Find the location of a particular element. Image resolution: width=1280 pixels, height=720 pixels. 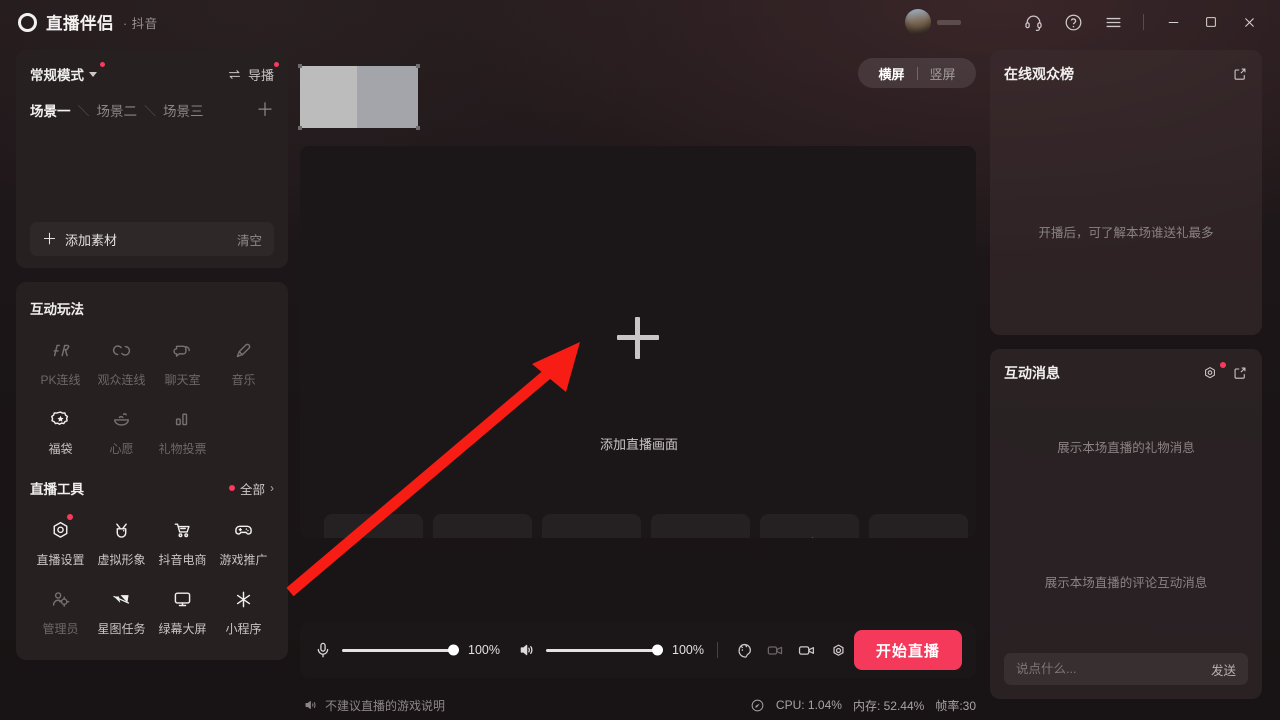

speaker-muted-icon is located at coordinates (526, 650).